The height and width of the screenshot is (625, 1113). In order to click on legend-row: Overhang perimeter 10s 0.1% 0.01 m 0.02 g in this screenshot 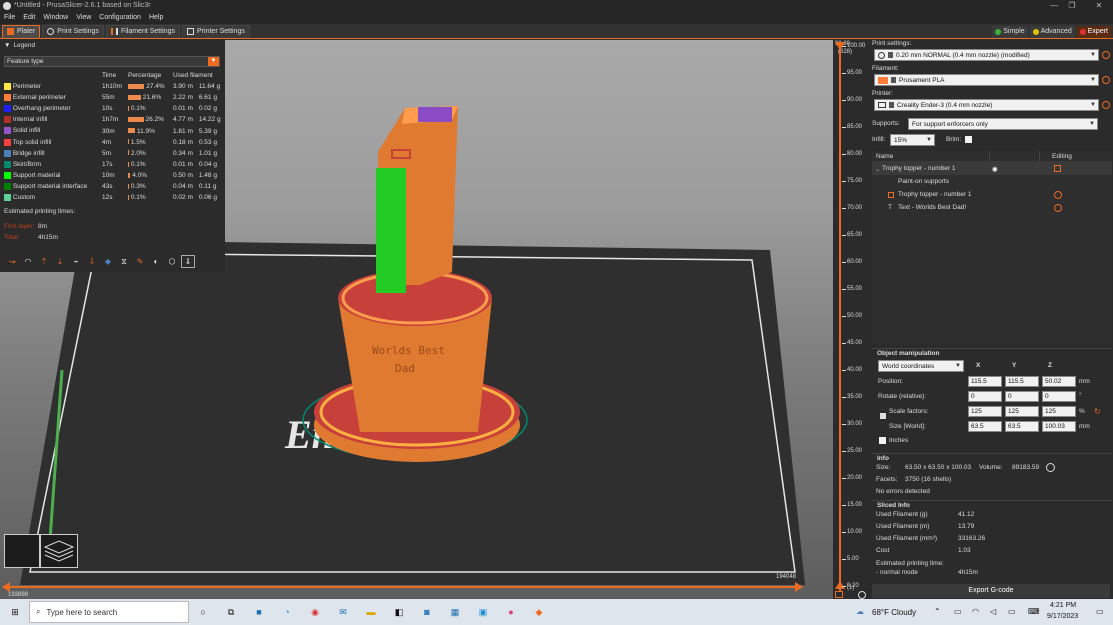, I will do `click(112, 108)`.